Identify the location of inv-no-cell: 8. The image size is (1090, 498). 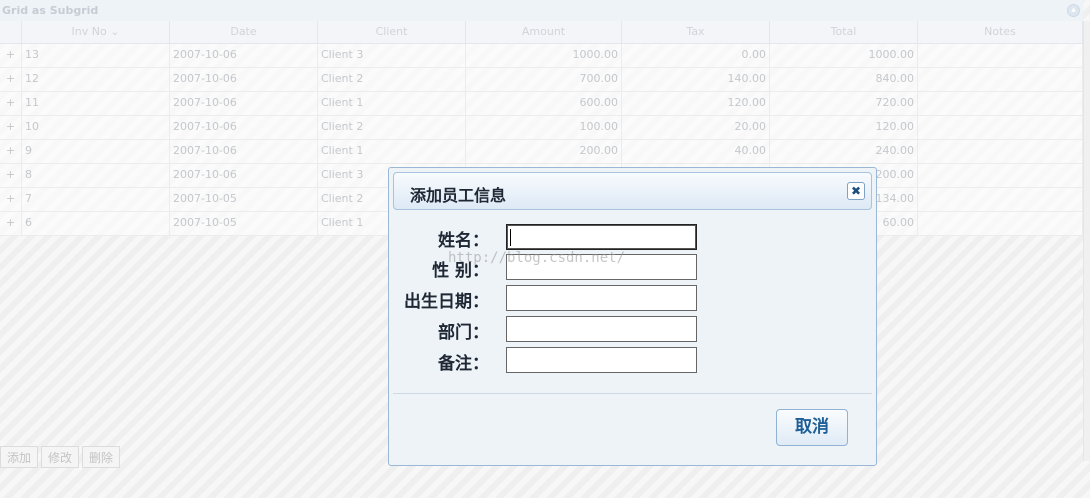
(96, 175).